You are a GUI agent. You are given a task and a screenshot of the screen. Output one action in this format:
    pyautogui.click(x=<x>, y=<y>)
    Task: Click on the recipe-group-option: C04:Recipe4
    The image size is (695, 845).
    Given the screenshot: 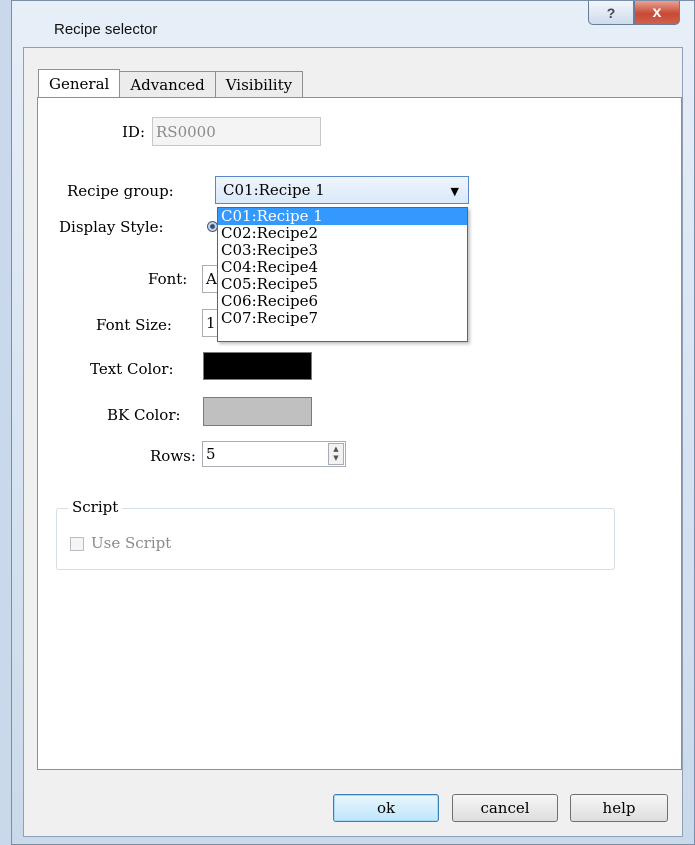 What is the action you would take?
    pyautogui.click(x=342, y=267)
    